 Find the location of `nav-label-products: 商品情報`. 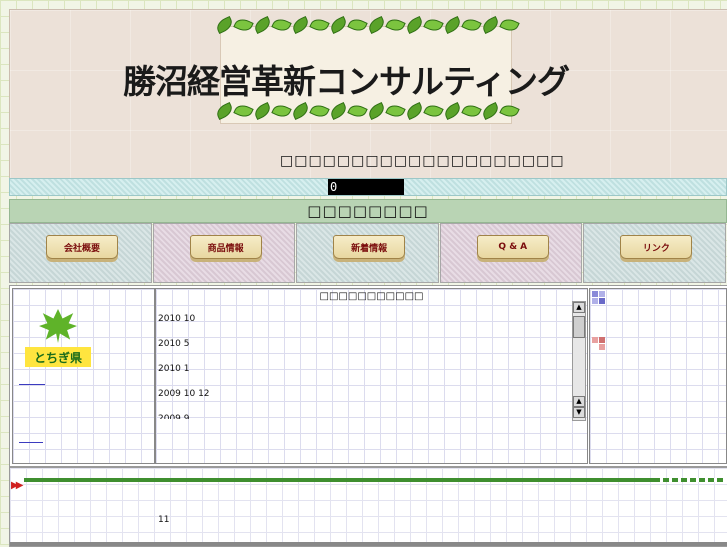

nav-label-products: 商品情報 is located at coordinates (225, 247).